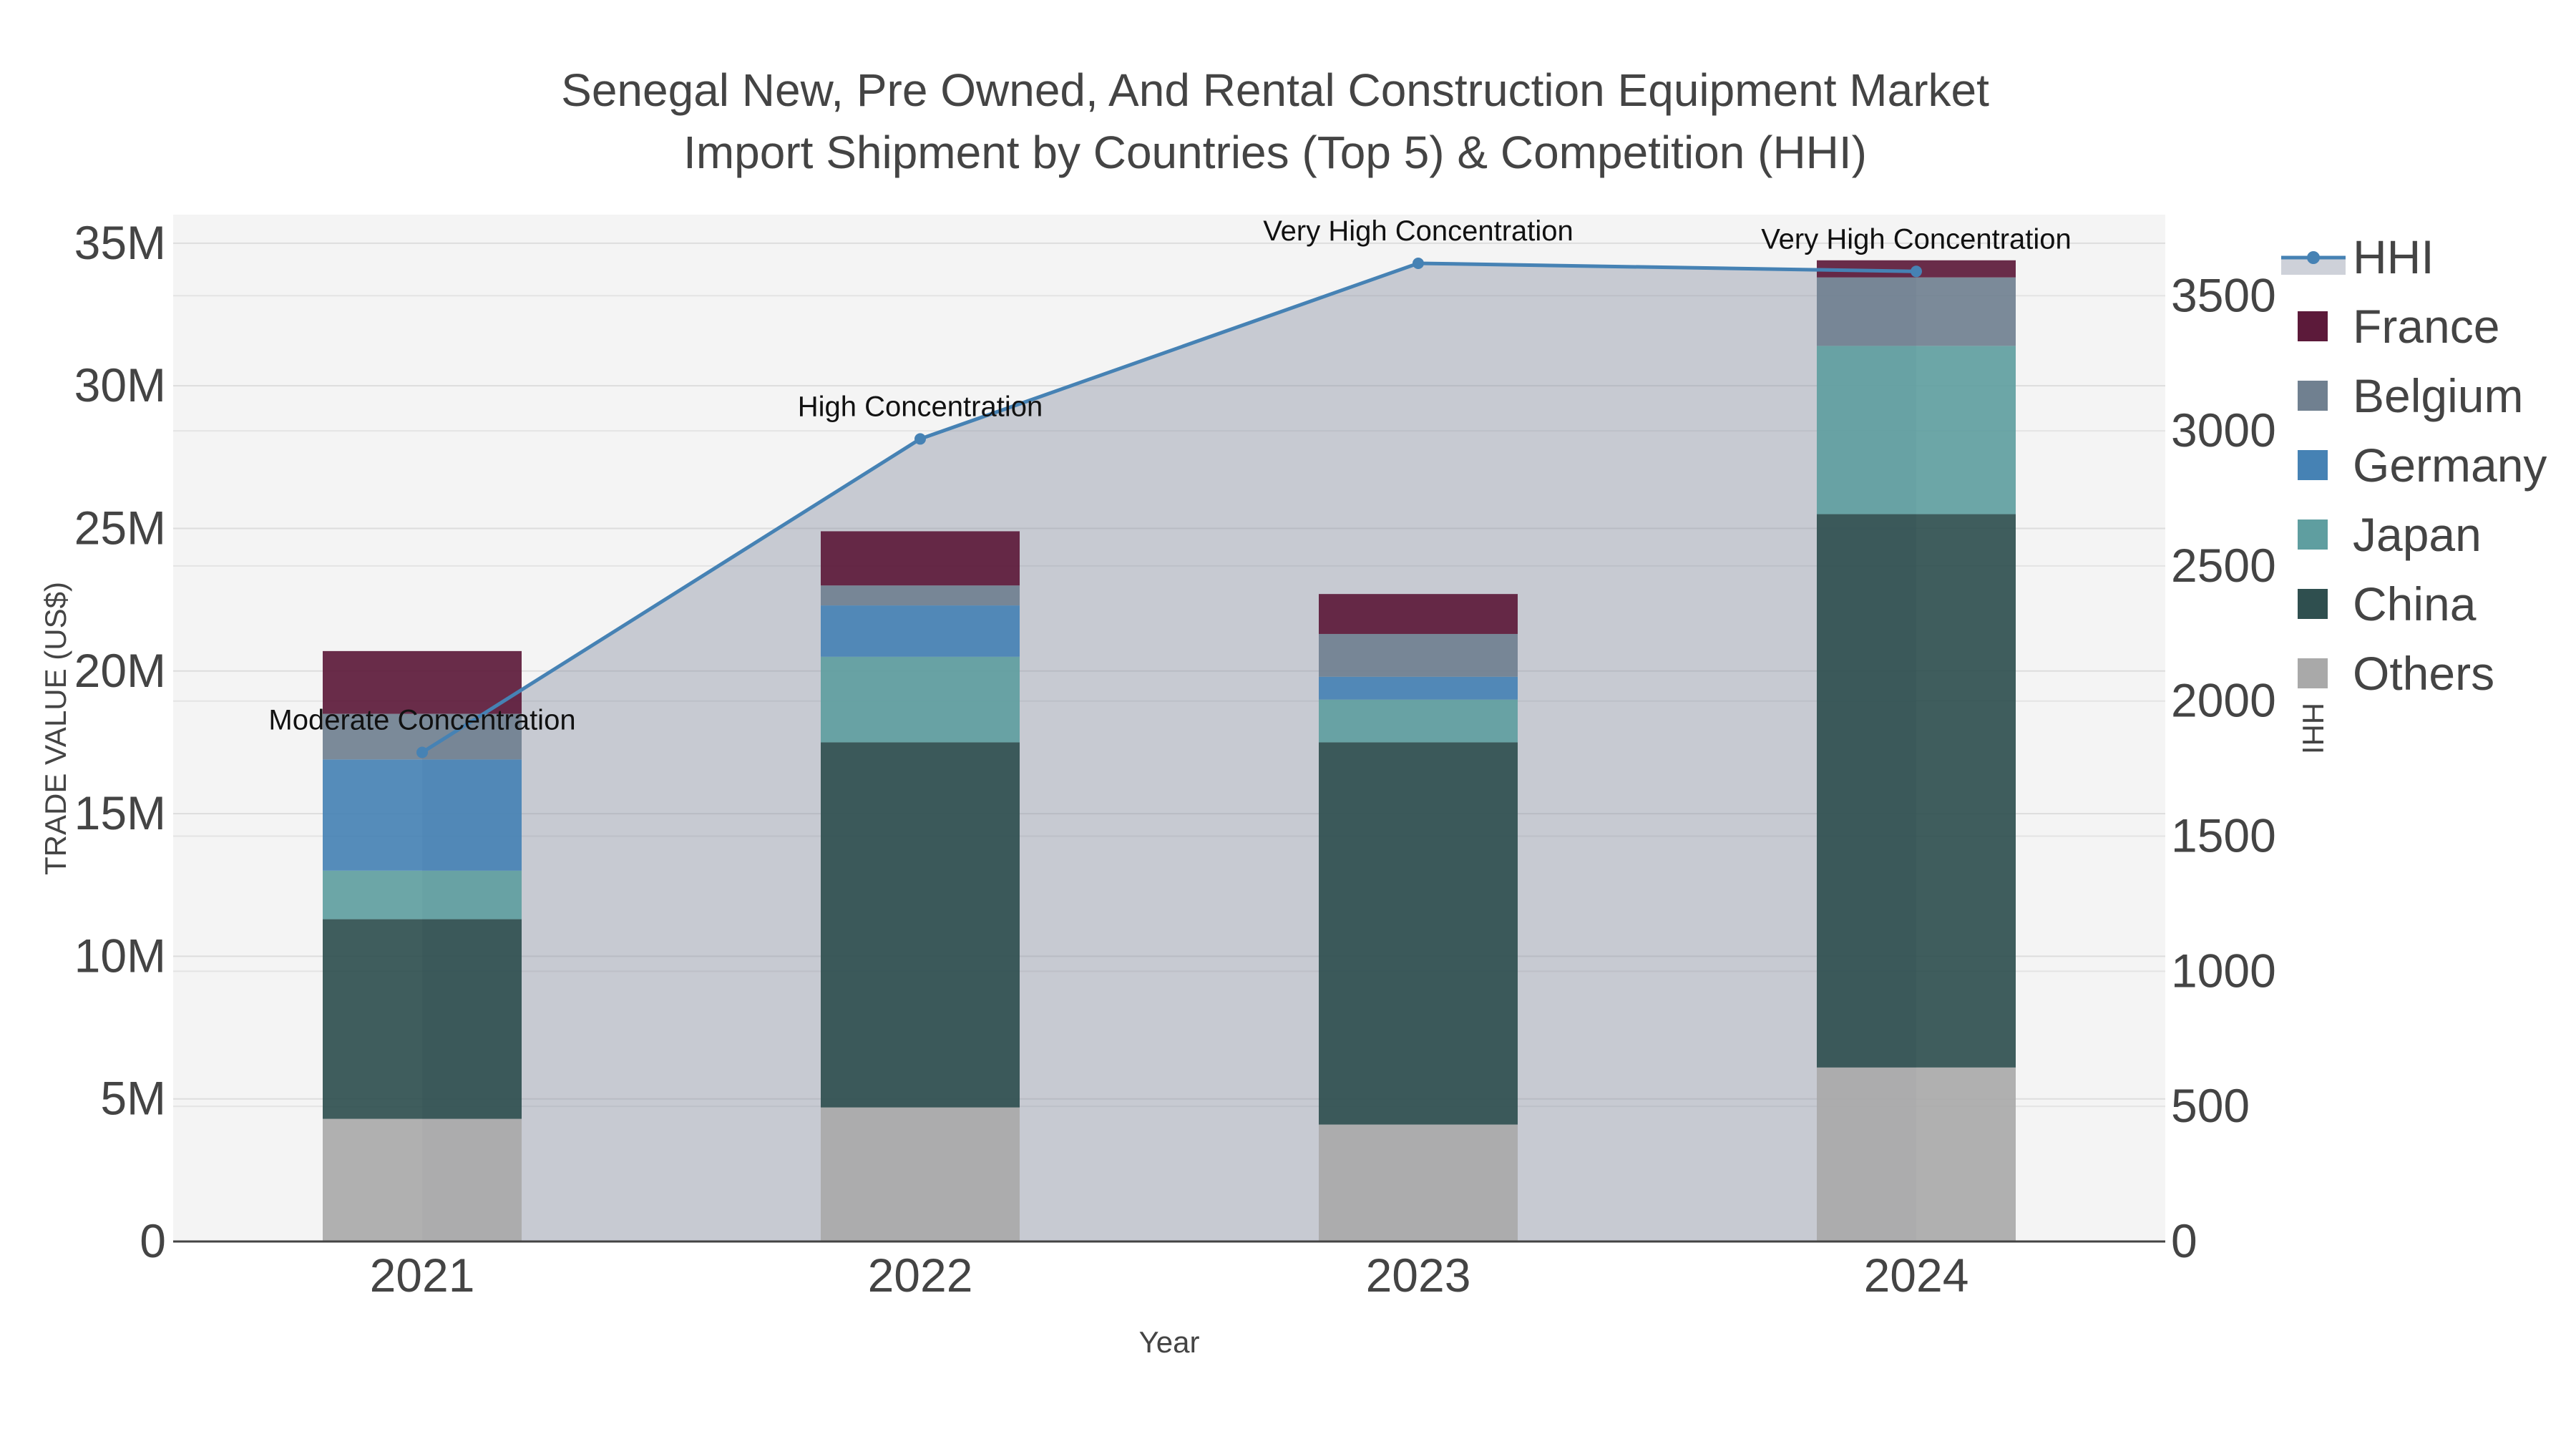 The height and width of the screenshot is (1449, 2576). What do you see at coordinates (2415, 603) in the screenshot?
I see `legend-label-china: China` at bounding box center [2415, 603].